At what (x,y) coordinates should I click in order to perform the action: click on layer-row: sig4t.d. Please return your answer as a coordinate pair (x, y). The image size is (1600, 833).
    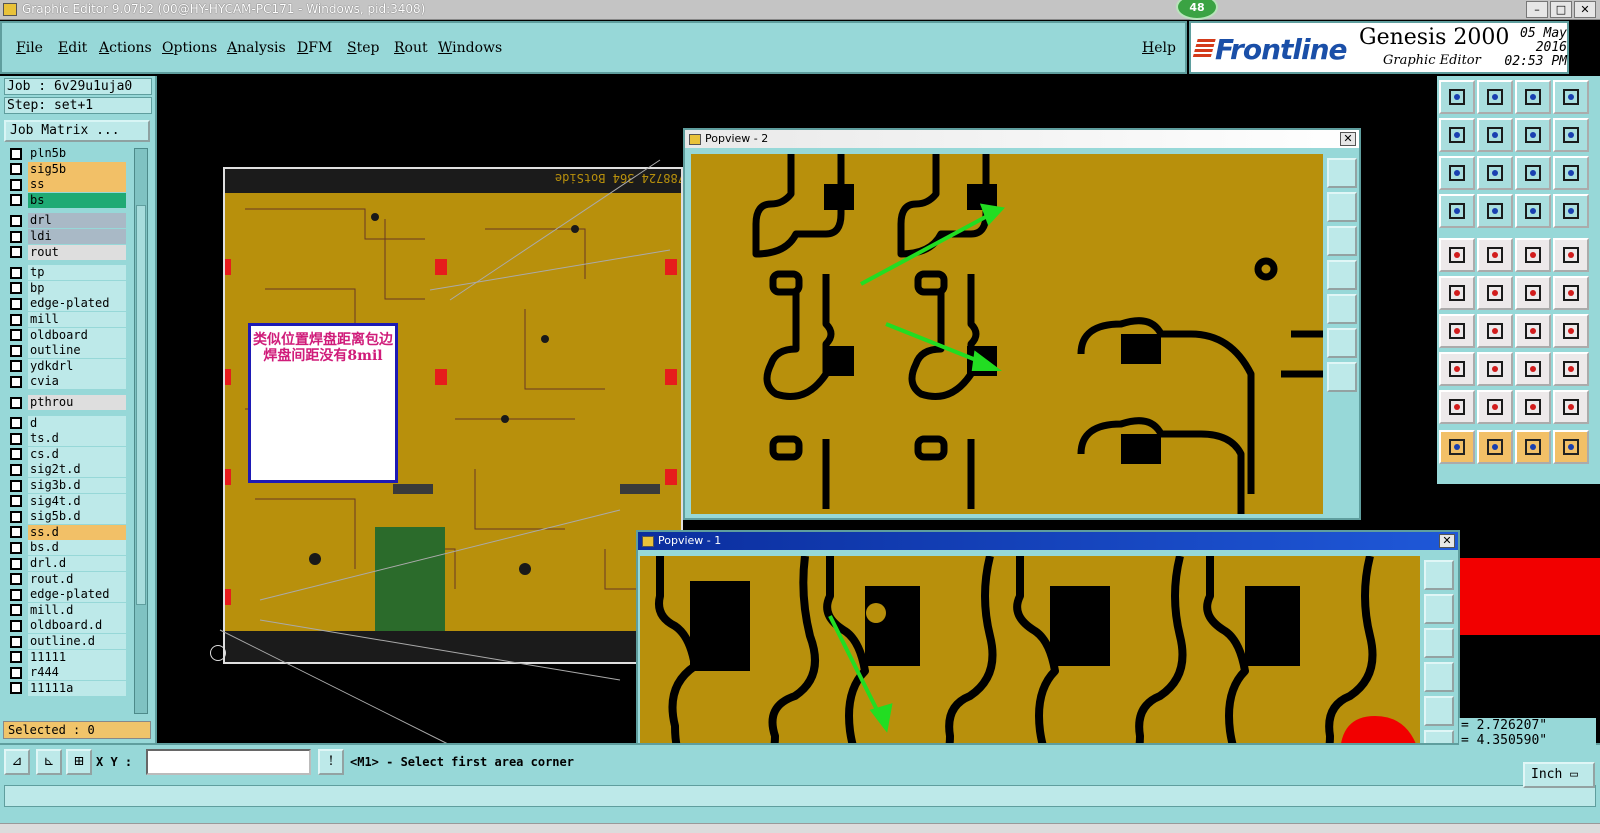
    Looking at the image, I should click on (65, 501).